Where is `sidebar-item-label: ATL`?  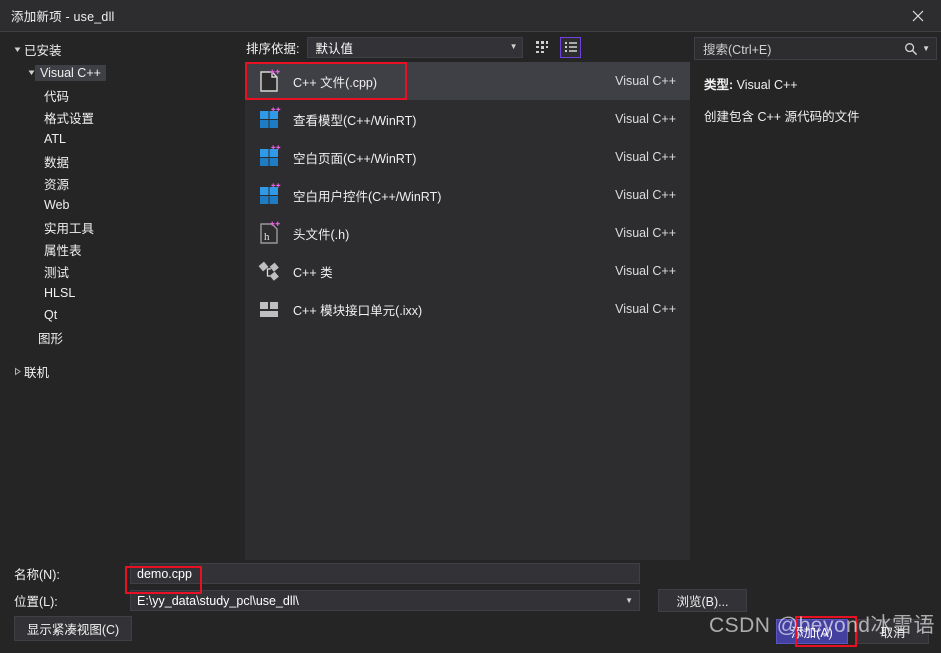
sidebar-item-label: ATL is located at coordinates (55, 139).